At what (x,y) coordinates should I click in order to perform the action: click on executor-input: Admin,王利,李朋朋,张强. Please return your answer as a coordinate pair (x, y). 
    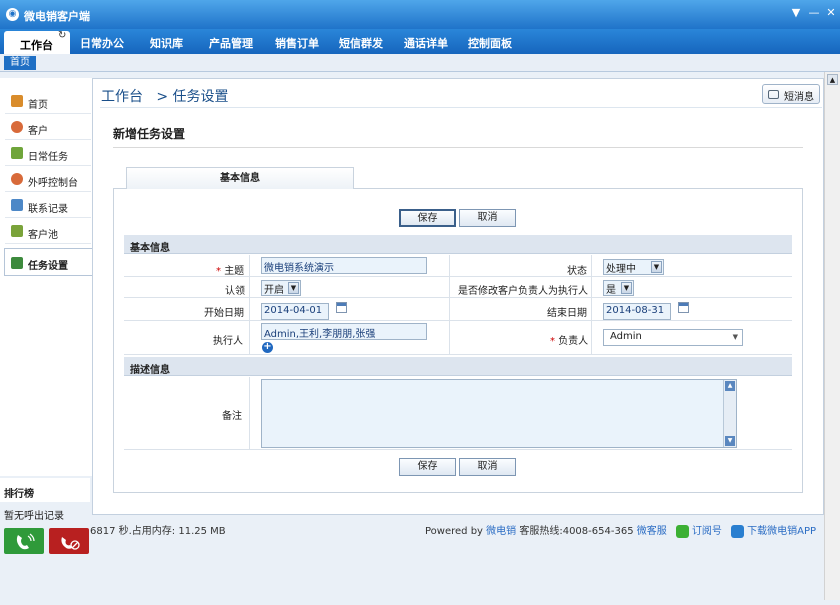
    Looking at the image, I should click on (344, 331).